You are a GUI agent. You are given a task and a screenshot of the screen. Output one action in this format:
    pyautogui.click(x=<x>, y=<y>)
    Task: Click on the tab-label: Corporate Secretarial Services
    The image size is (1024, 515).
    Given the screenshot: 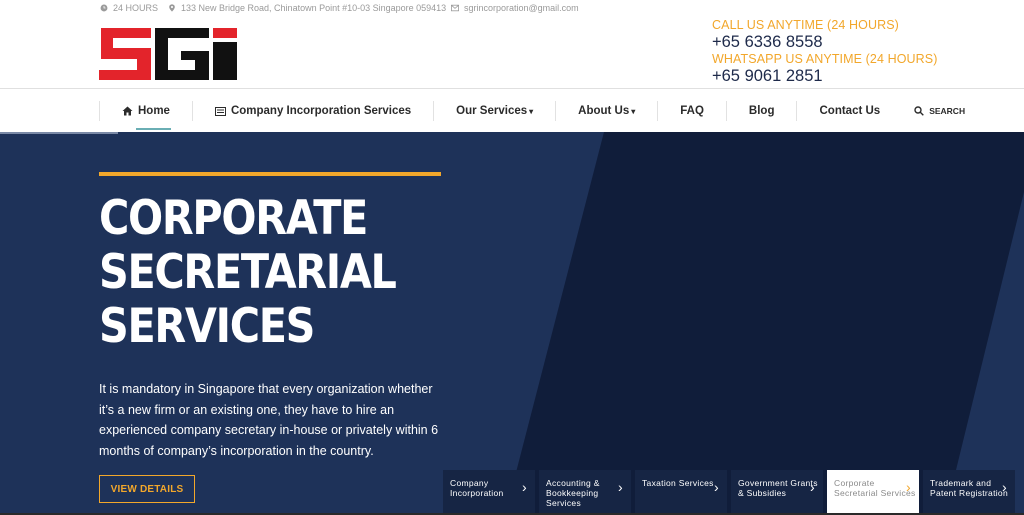 What is the action you would take?
    pyautogui.click(x=875, y=488)
    